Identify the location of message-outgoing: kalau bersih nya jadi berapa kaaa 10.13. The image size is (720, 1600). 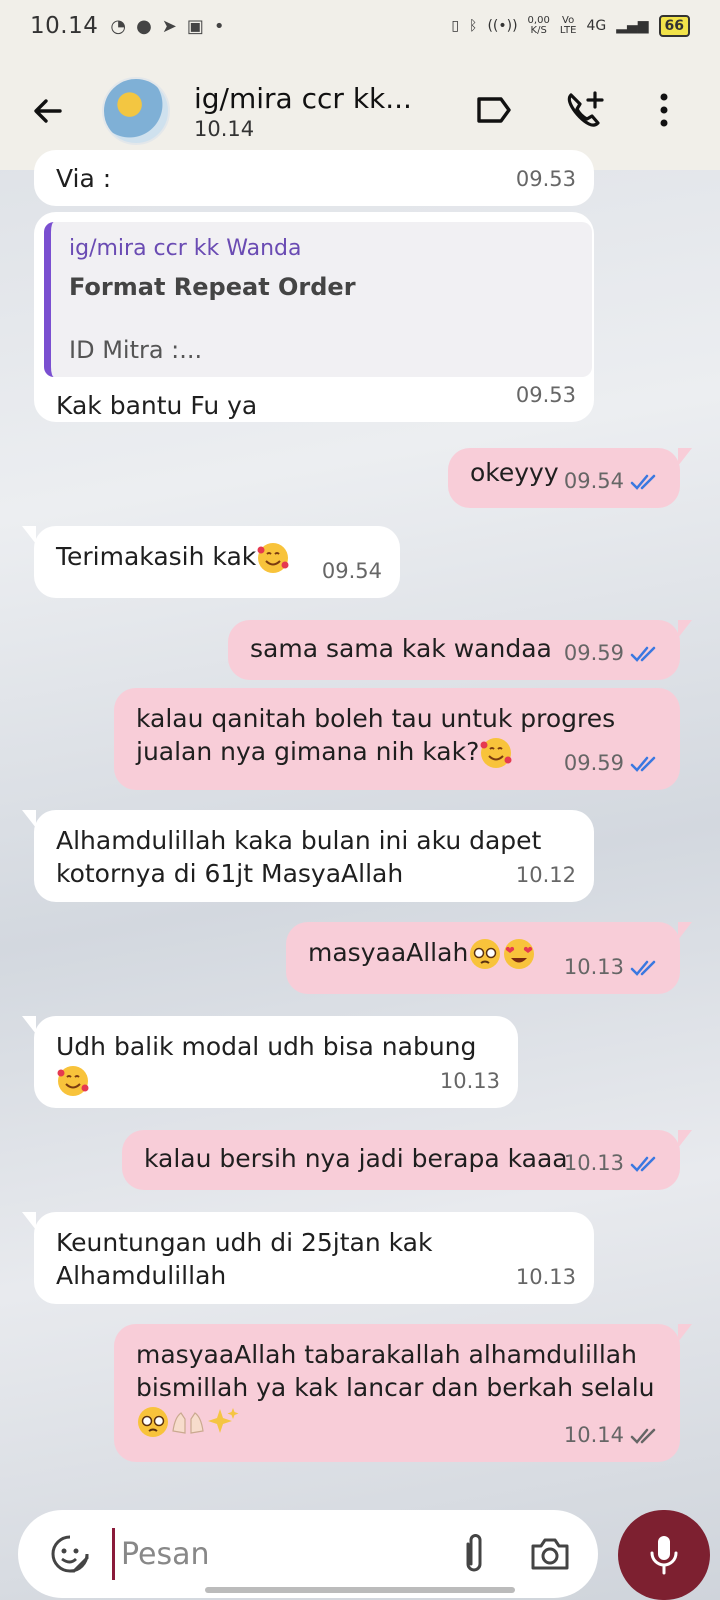
(407, 1160).